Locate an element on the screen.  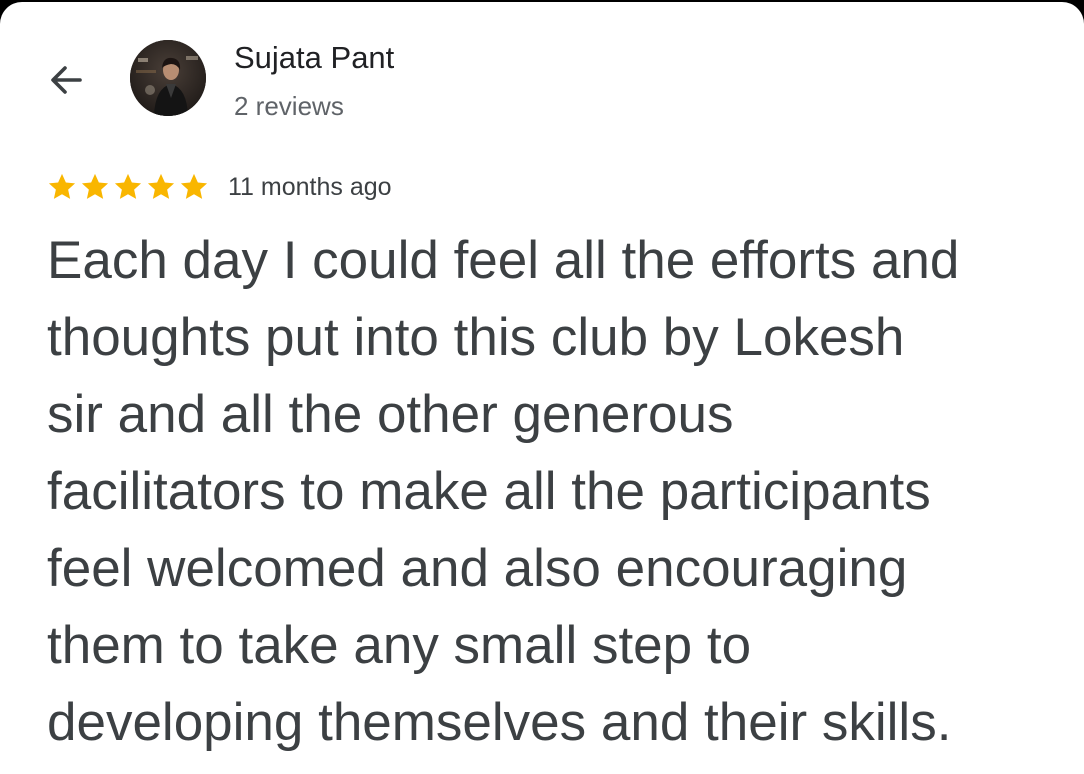
rating-row: 11 months ago is located at coordinates (219, 187).